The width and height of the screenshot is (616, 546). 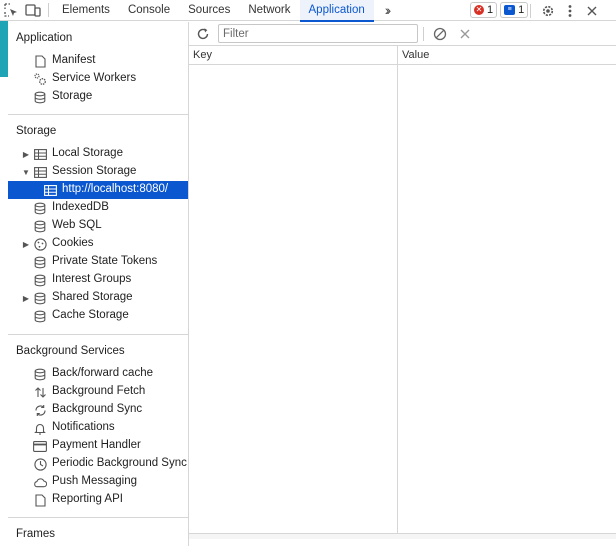 I want to click on sidebar-item-label: Cache Storage, so click(x=90, y=315).